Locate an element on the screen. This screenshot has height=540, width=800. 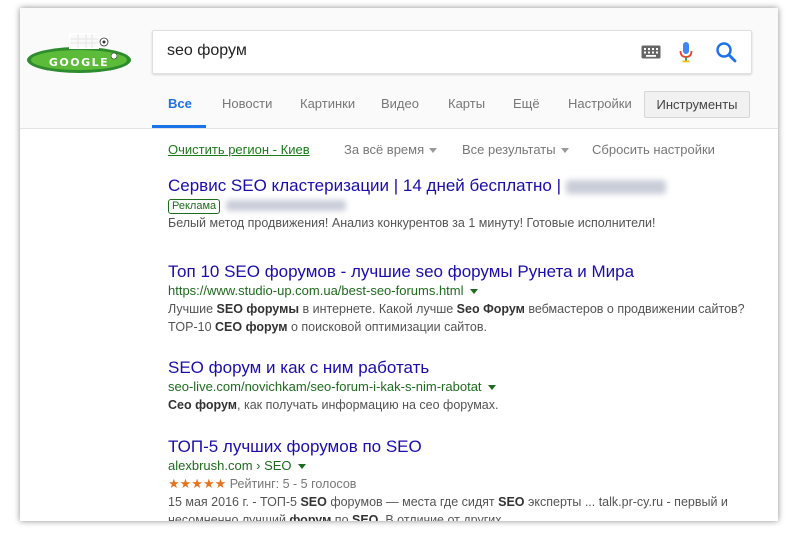
results-filter-dropdown: Все результаты is located at coordinates (515, 149).